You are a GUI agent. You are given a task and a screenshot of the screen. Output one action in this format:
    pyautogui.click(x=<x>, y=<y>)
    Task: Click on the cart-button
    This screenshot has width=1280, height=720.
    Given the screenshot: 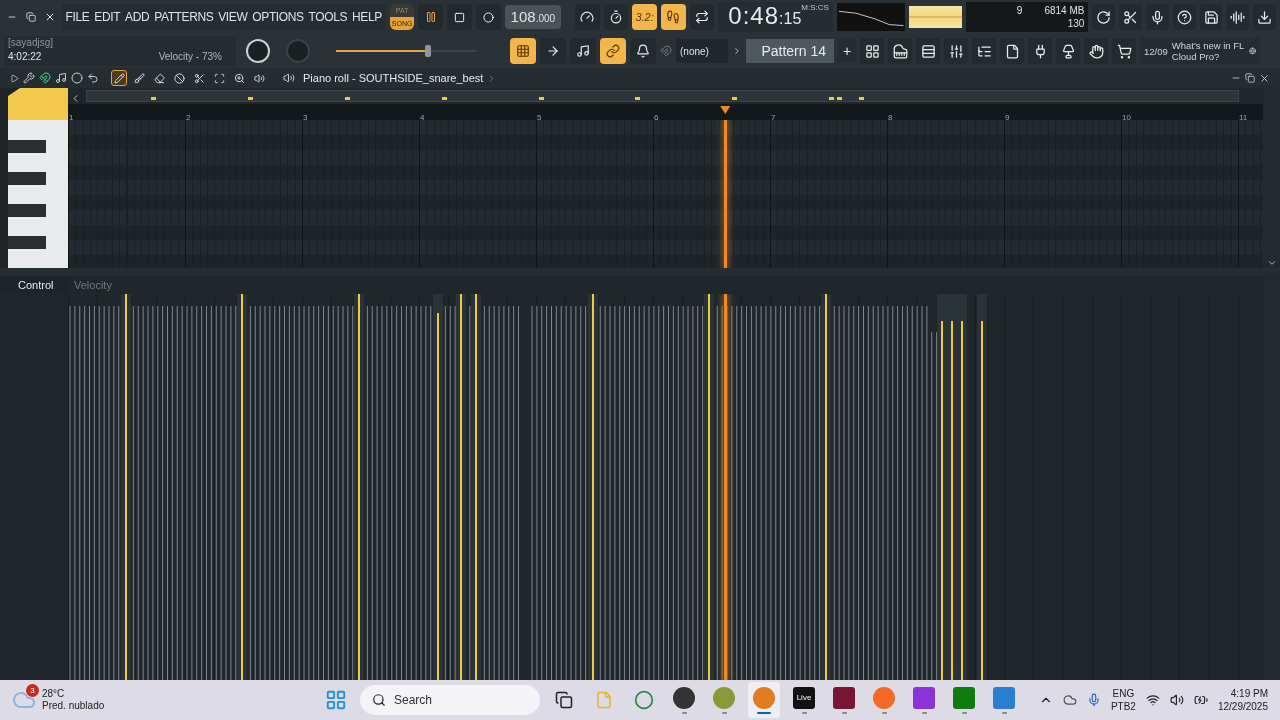 What is the action you would take?
    pyautogui.click(x=1124, y=51)
    